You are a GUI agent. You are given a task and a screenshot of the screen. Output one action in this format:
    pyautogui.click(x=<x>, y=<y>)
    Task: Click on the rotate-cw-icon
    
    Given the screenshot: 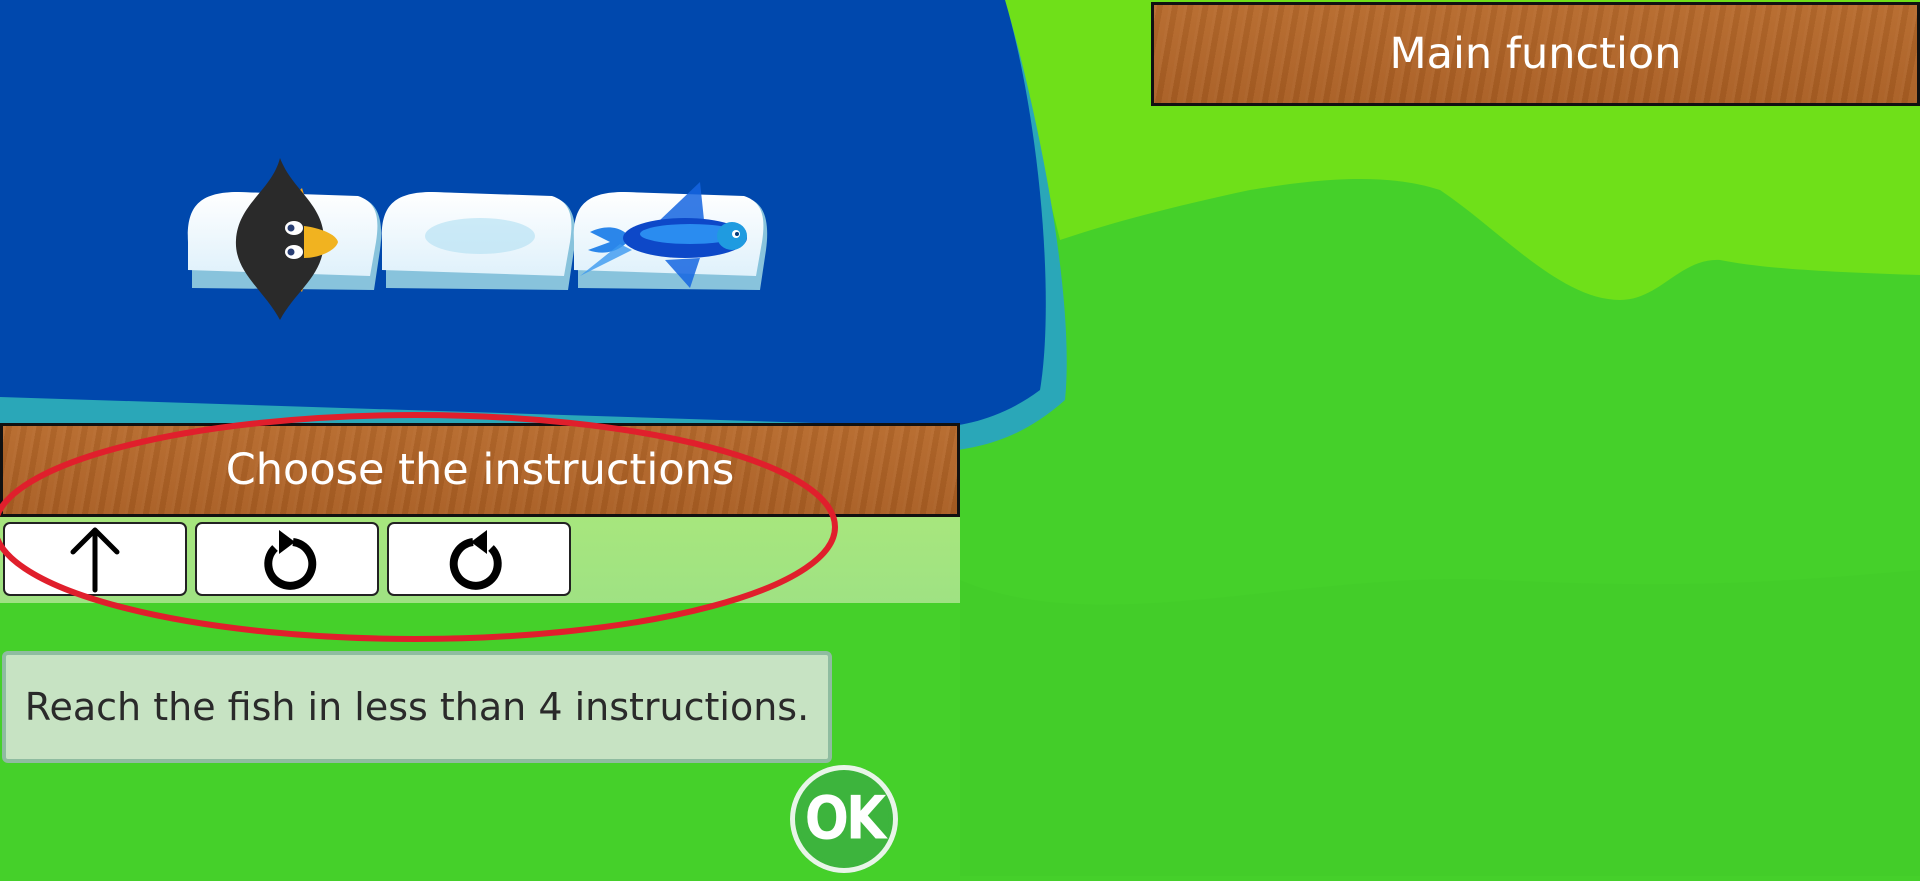 What is the action you would take?
    pyautogui.click(x=475, y=560)
    